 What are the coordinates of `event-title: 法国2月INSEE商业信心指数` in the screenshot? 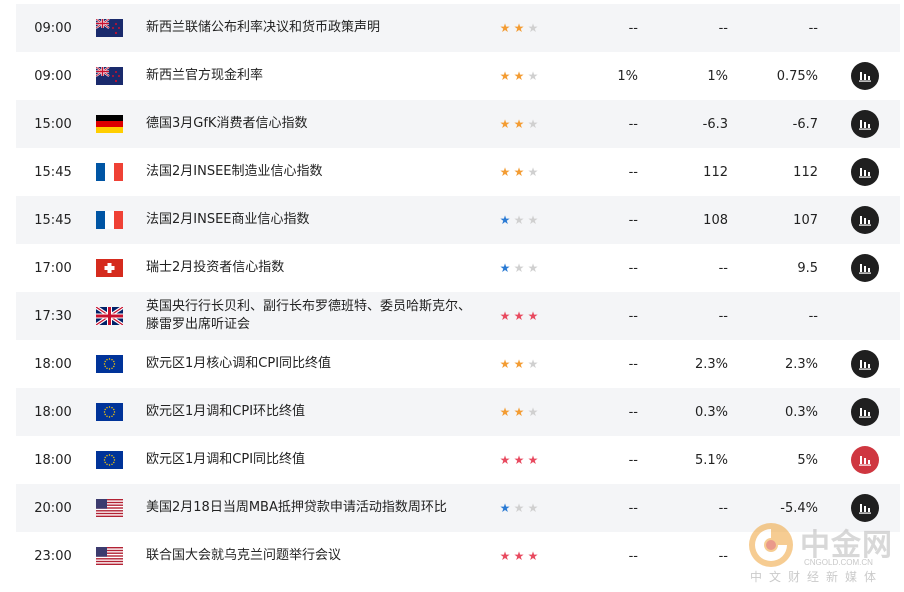 It's located at (311, 220).